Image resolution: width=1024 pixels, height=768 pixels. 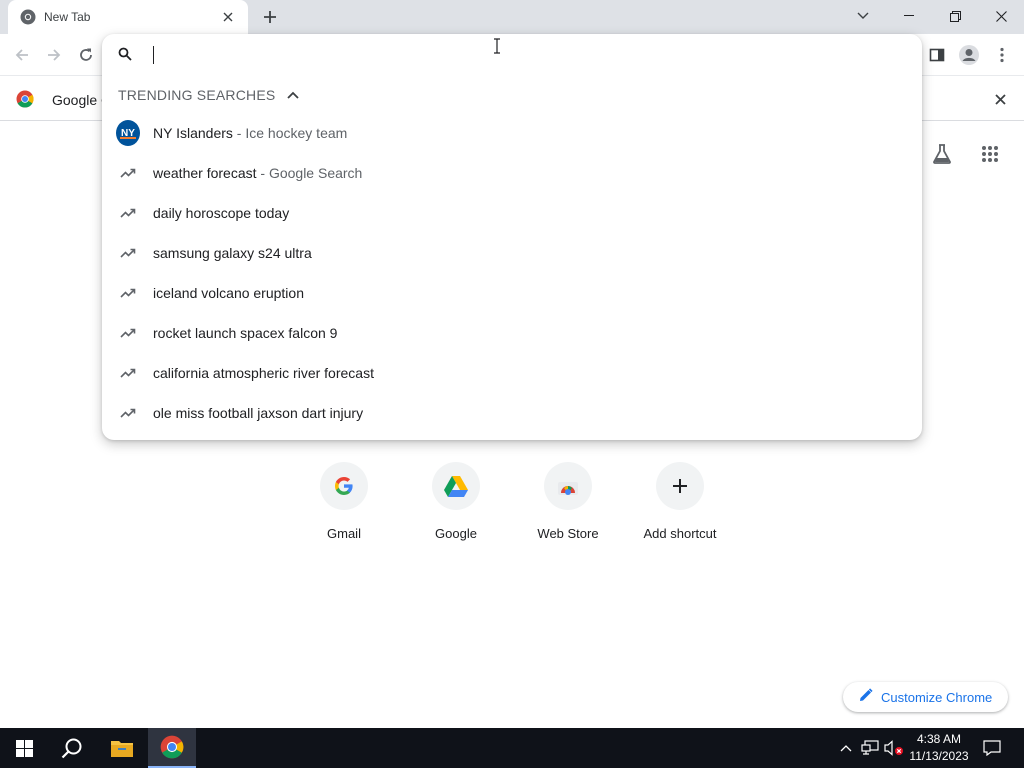 I want to click on shortcut-google: Google, so click(x=456, y=508).